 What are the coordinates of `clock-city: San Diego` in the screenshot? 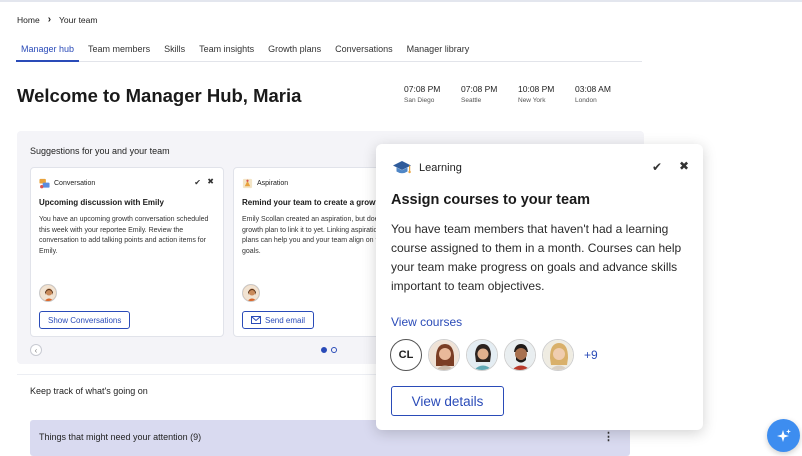 It's located at (419, 100).